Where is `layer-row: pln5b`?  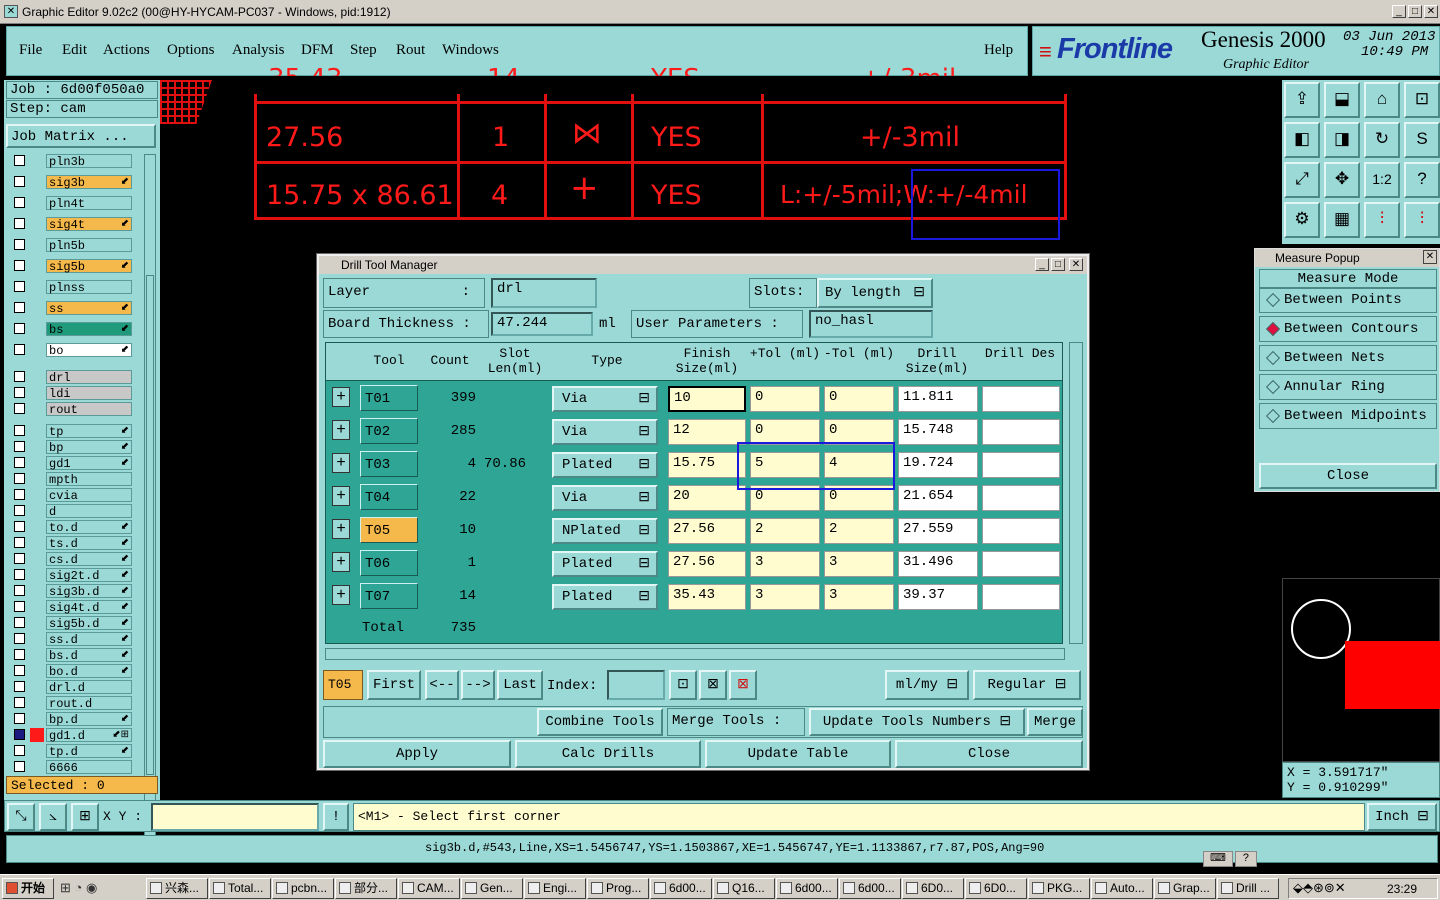 layer-row: pln5b is located at coordinates (72, 245).